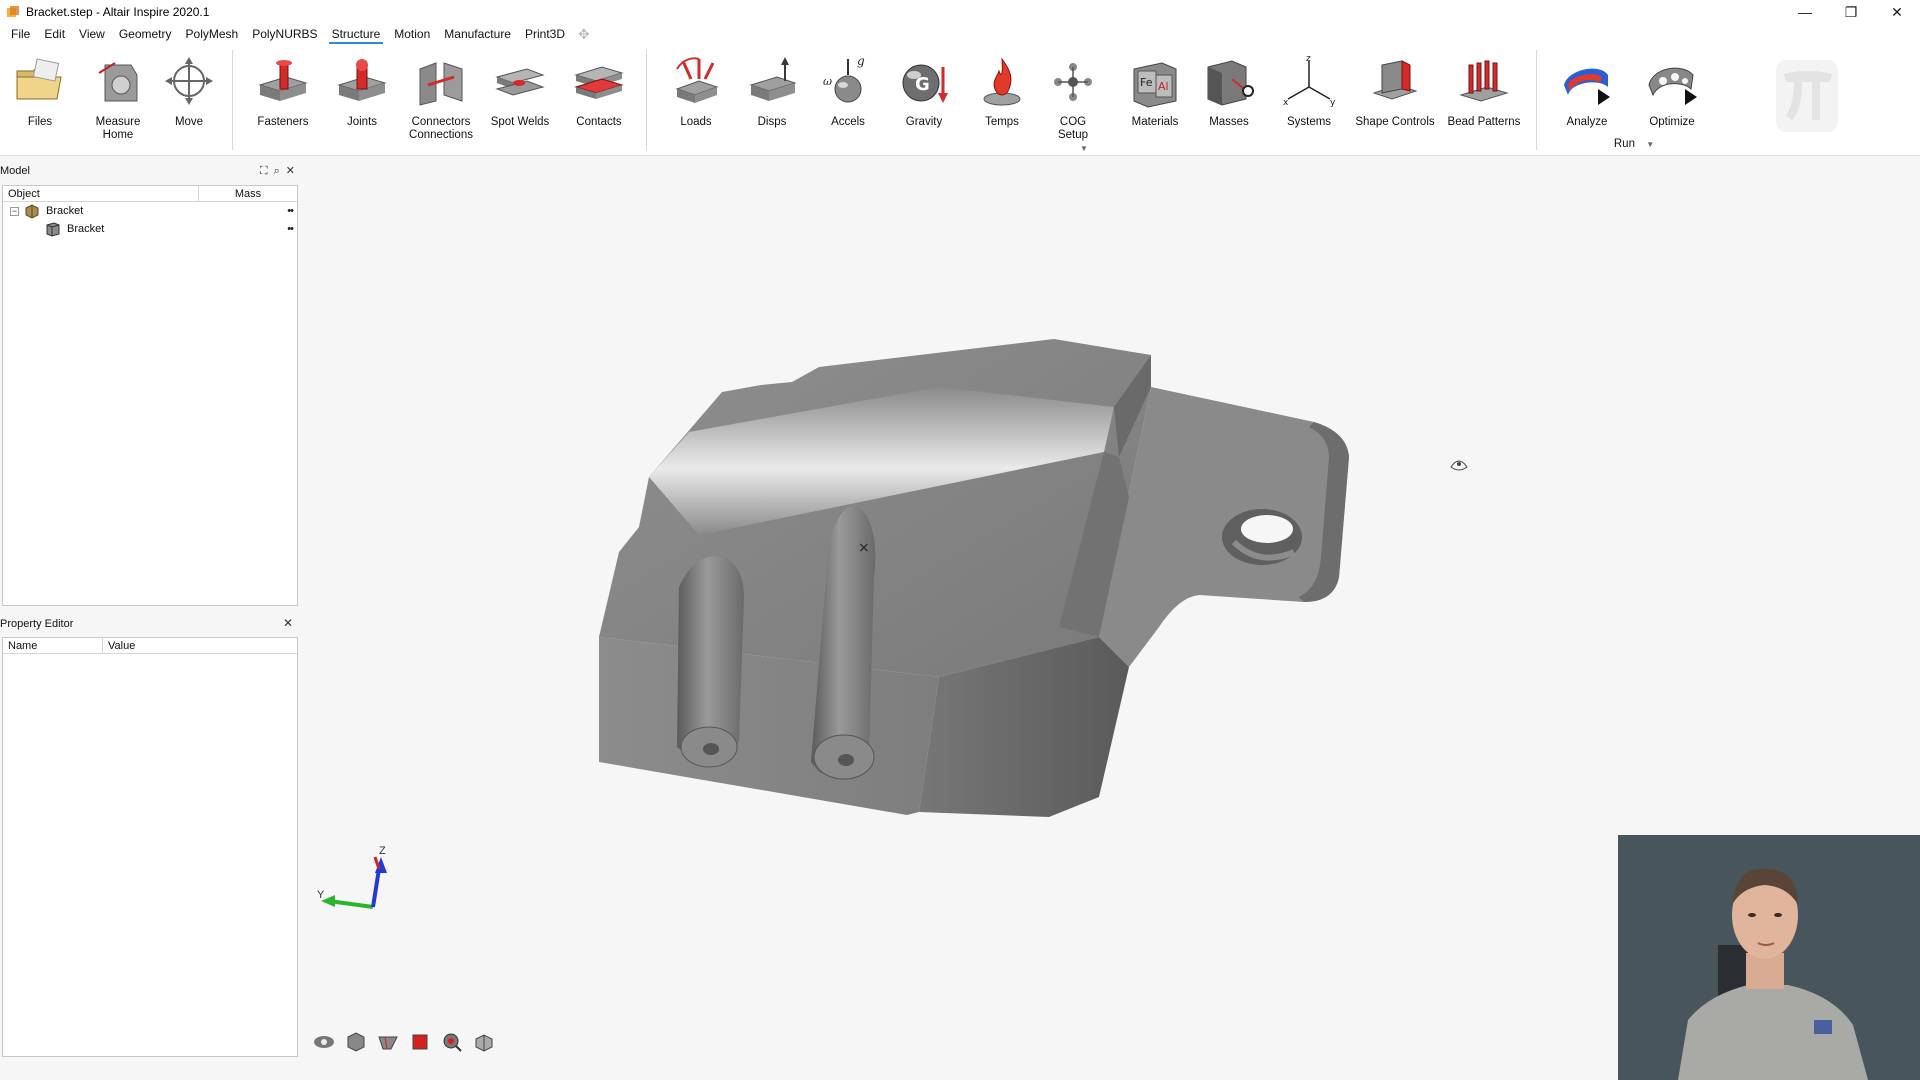 The height and width of the screenshot is (1080, 1920). What do you see at coordinates (1851, 12) in the screenshot?
I see `restore-button: ❐` at bounding box center [1851, 12].